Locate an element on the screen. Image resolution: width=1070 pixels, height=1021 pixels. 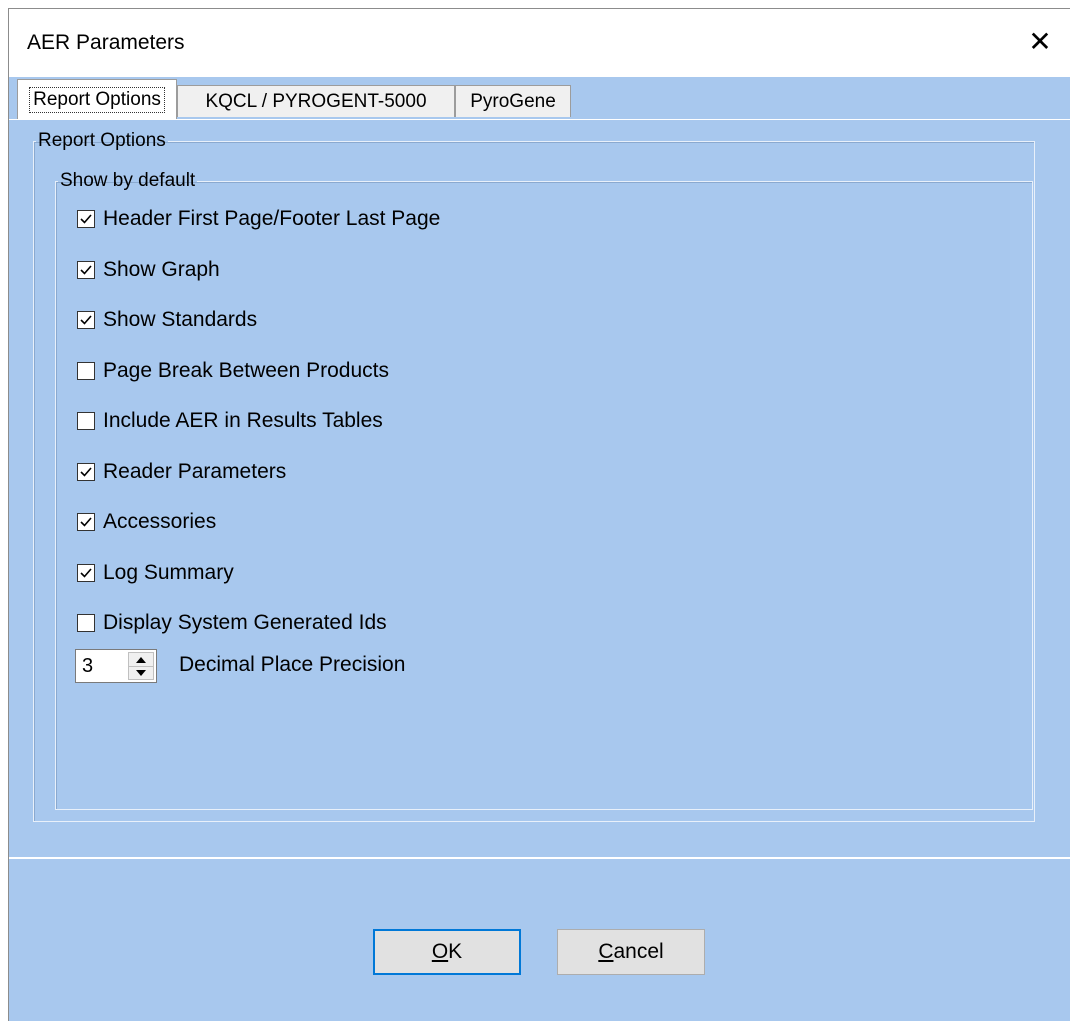
ok-label-rest: K is located at coordinates (455, 951).